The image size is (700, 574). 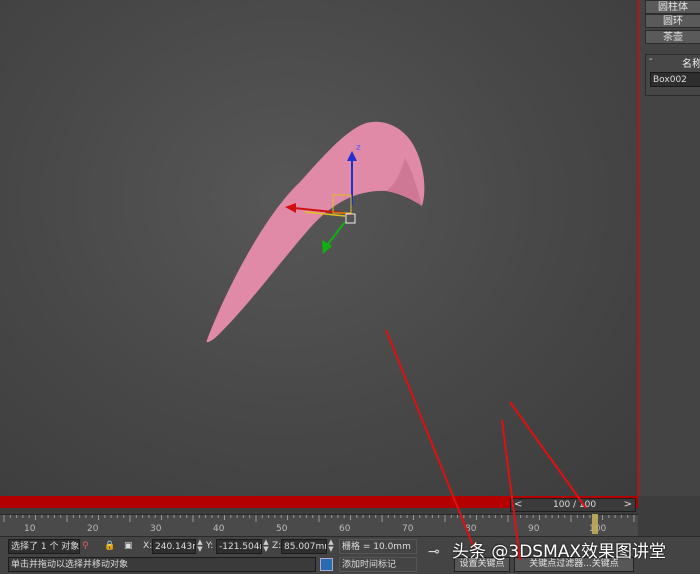 I want to click on add-time-tag: 添加时间标记, so click(x=378, y=564).